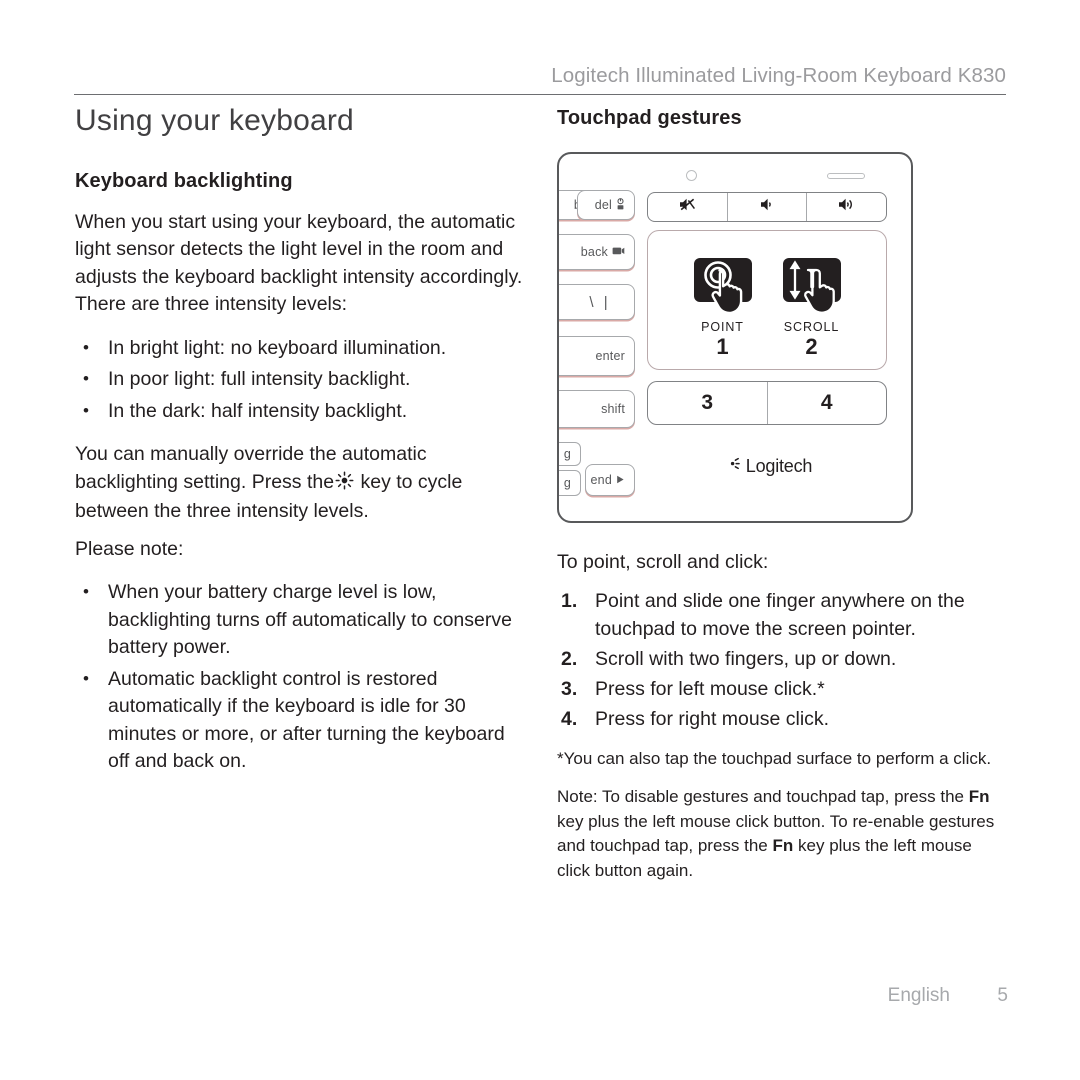 The height and width of the screenshot is (1080, 1080). Describe the element at coordinates (541, 996) in the screenshot. I see `page-footer: English 5` at that location.